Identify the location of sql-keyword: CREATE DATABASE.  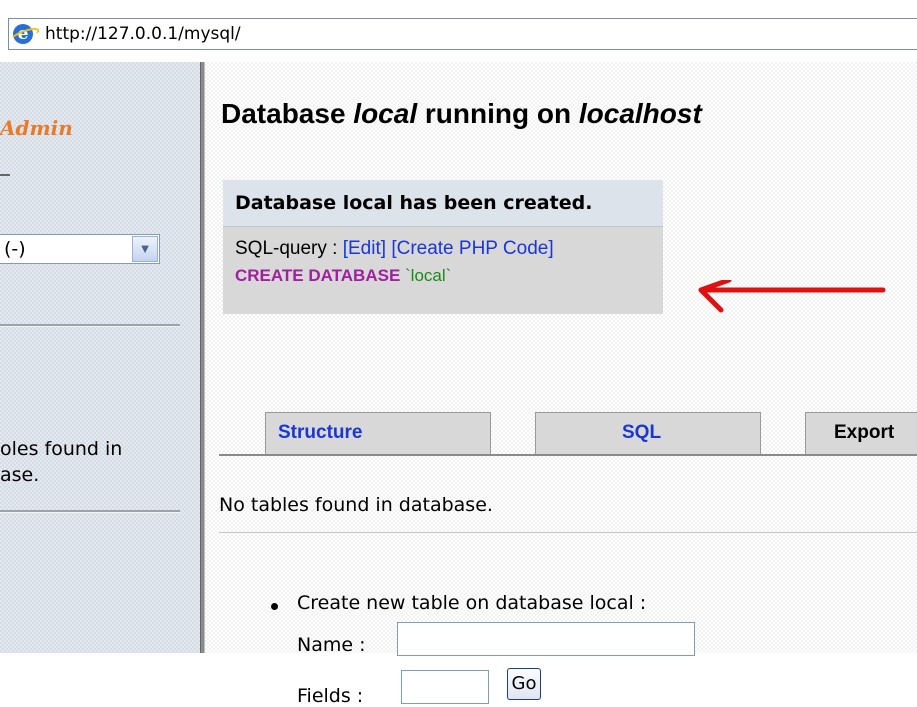
(318, 275).